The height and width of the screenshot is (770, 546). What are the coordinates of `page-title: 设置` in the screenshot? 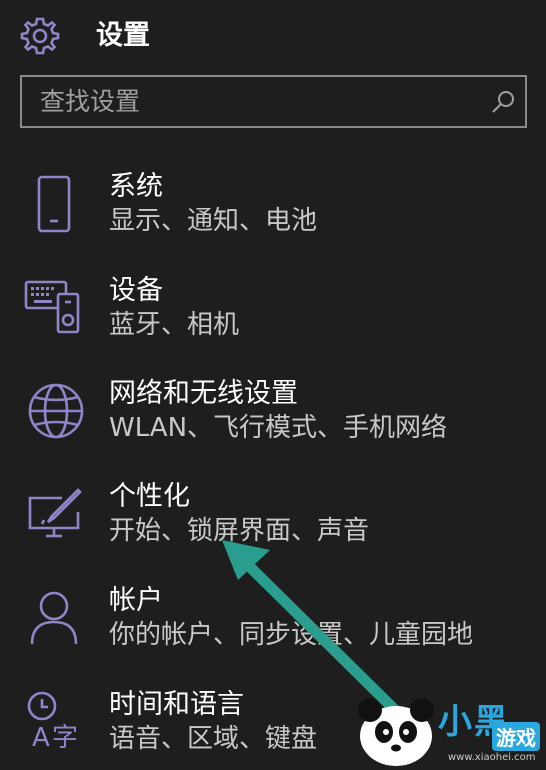 It's located at (123, 35).